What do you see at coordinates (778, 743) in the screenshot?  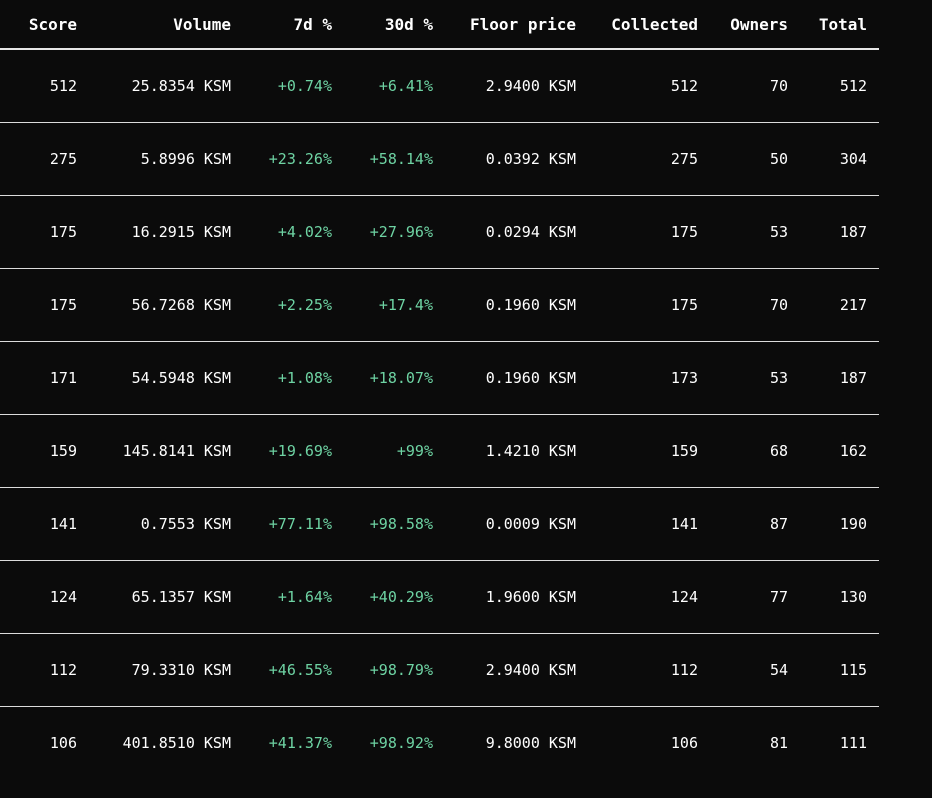 I see `owners-cell: 81` at bounding box center [778, 743].